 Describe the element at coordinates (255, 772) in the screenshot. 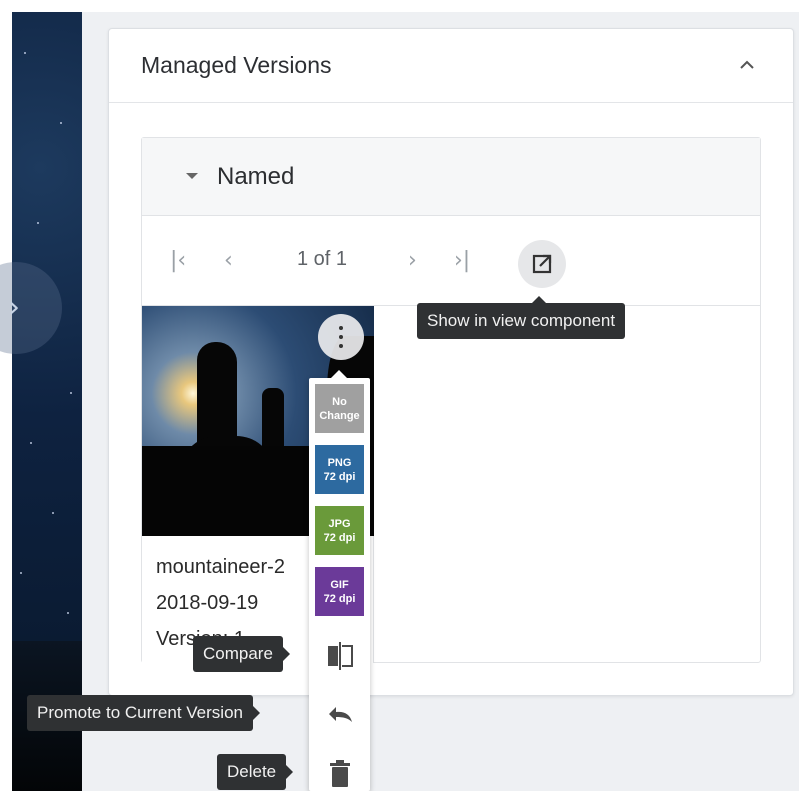

I see `delete-tooltip: Delete` at that location.